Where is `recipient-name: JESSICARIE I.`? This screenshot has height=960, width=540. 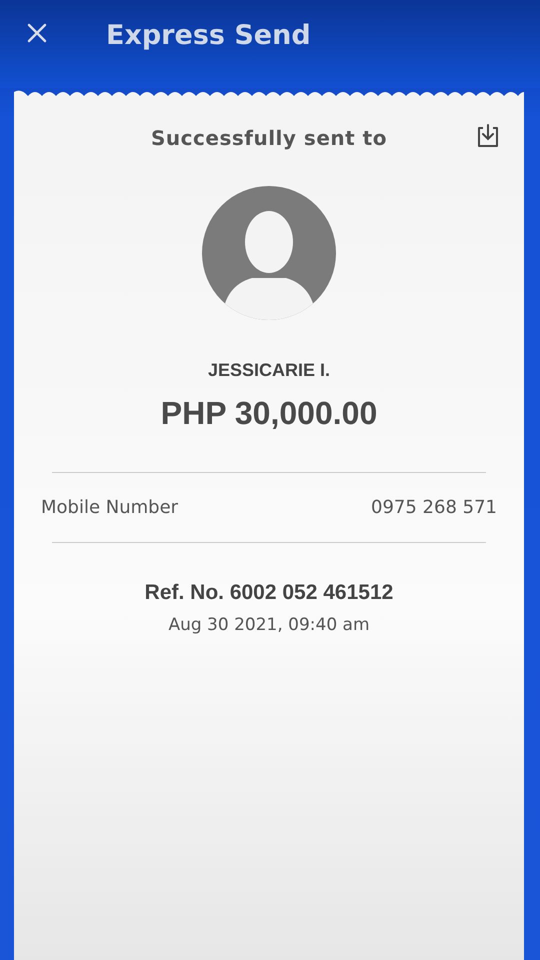
recipient-name: JESSICARIE I. is located at coordinates (269, 370).